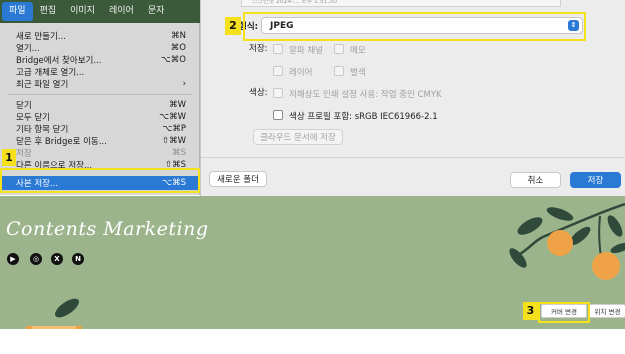 The height and width of the screenshot is (354, 625). Describe the element at coordinates (100, 105) in the screenshot. I see `menu-item-close: 닫기 ⌘W` at that location.